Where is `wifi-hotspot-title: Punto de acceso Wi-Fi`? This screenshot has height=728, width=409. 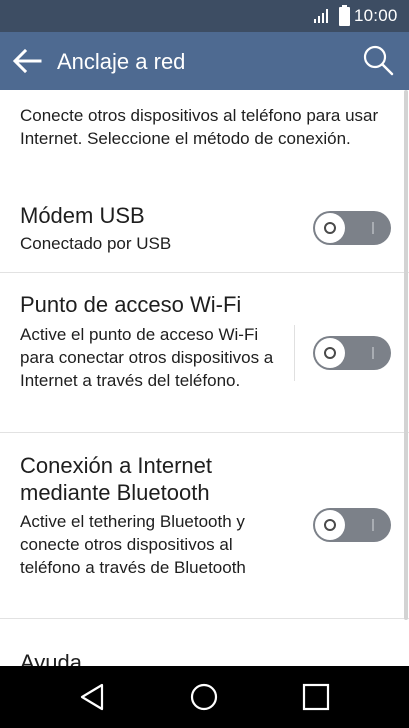
wifi-hotspot-title: Punto de acceso Wi-Fi is located at coordinates (131, 304).